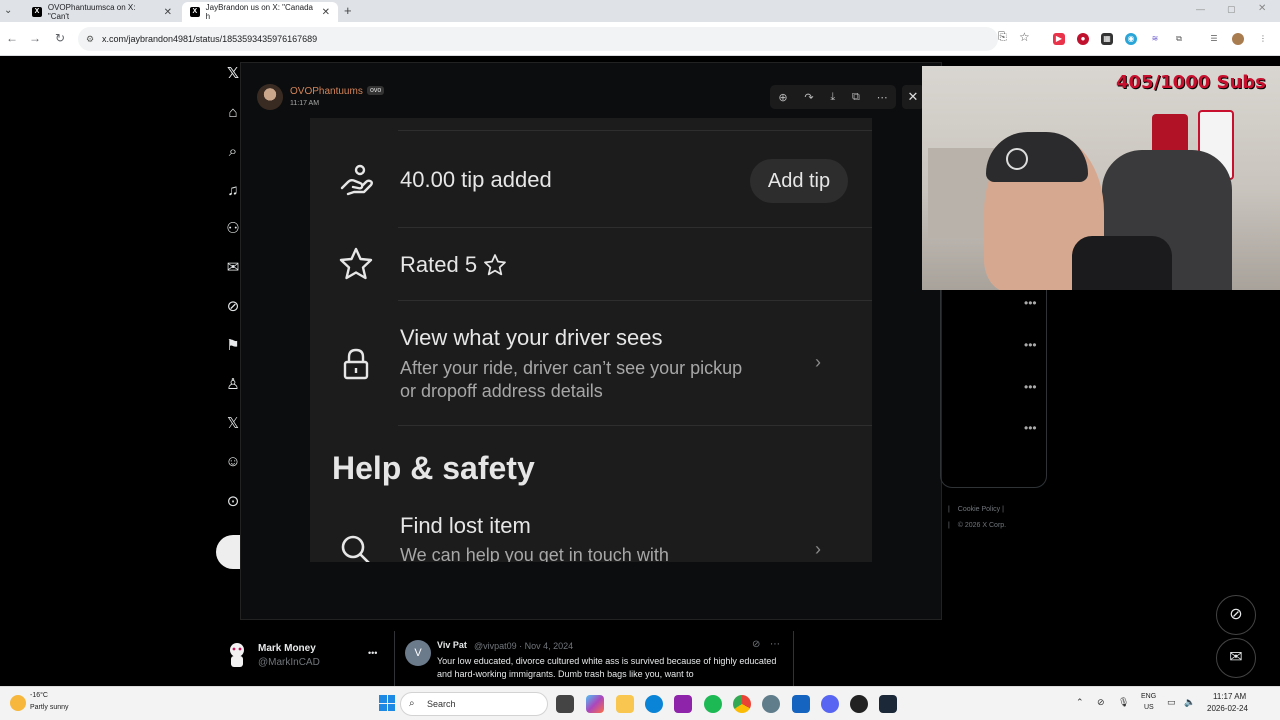 The image size is (1280, 720). Describe the element at coordinates (654, 704) in the screenshot. I see `edge-icon` at that location.